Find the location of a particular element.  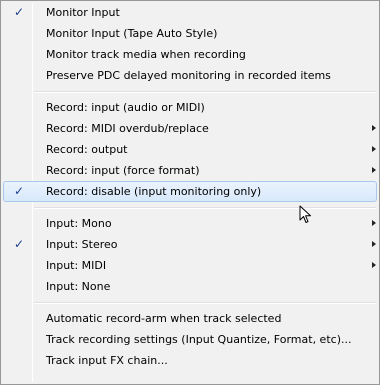

menu-item-automatic-record-arm-when-track-selected: Automatic record-arm when track selected is located at coordinates (190, 318).